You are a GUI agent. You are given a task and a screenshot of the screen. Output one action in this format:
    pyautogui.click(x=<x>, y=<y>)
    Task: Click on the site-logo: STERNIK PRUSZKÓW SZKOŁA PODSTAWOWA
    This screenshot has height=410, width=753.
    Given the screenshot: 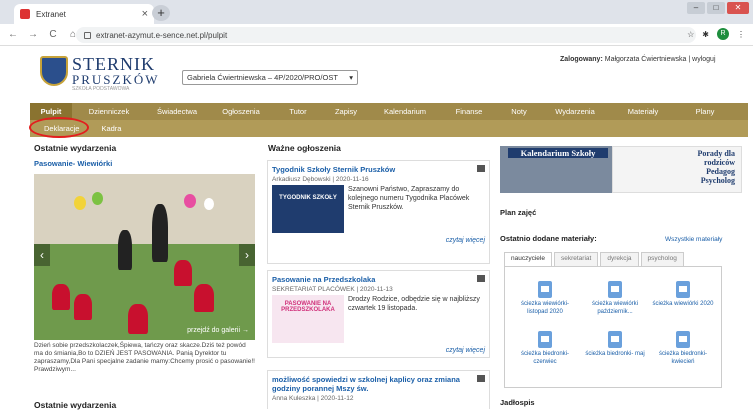 What is the action you would take?
    pyautogui.click(x=100, y=73)
    